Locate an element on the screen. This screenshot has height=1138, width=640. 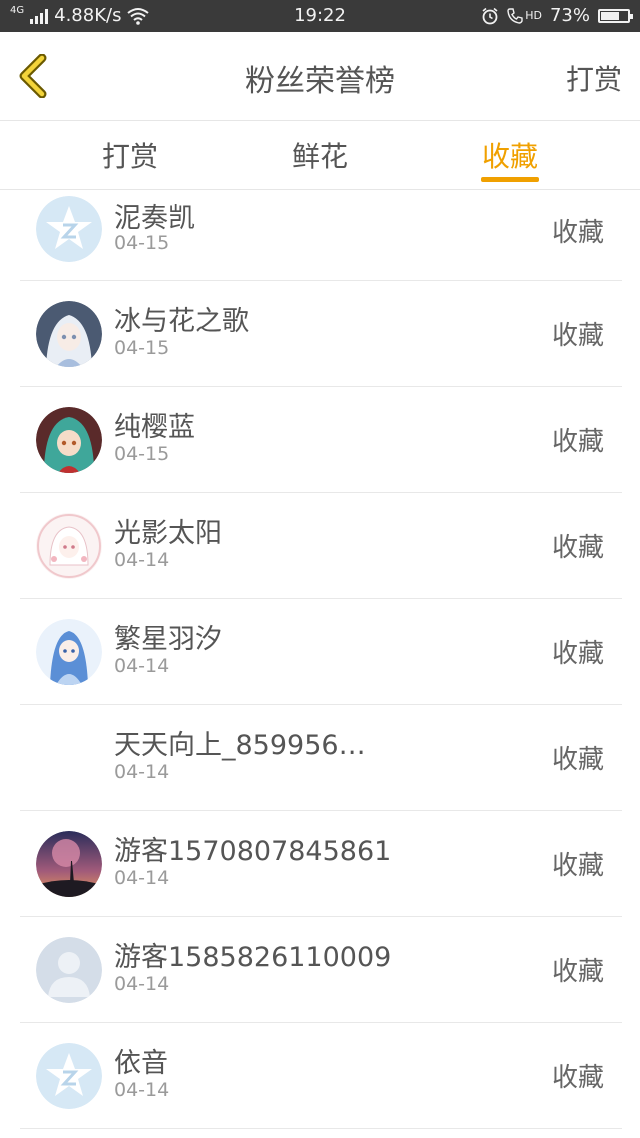
fan-name: 冰与花之歌 is located at coordinates (181, 321).